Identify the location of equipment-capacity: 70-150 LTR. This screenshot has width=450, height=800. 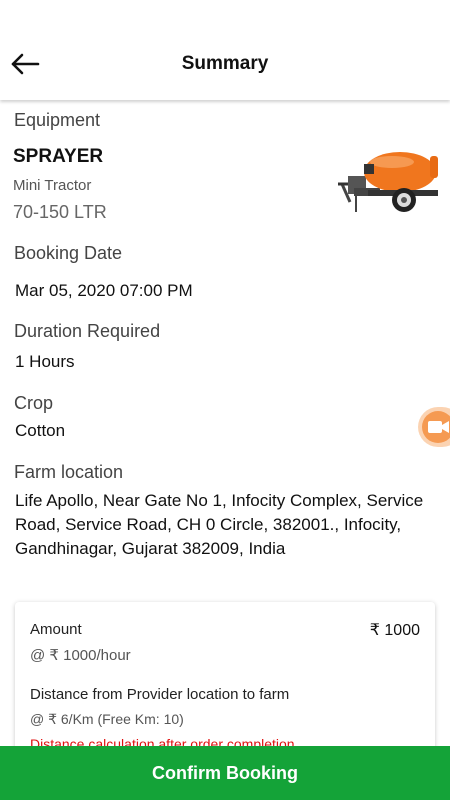
(60, 212).